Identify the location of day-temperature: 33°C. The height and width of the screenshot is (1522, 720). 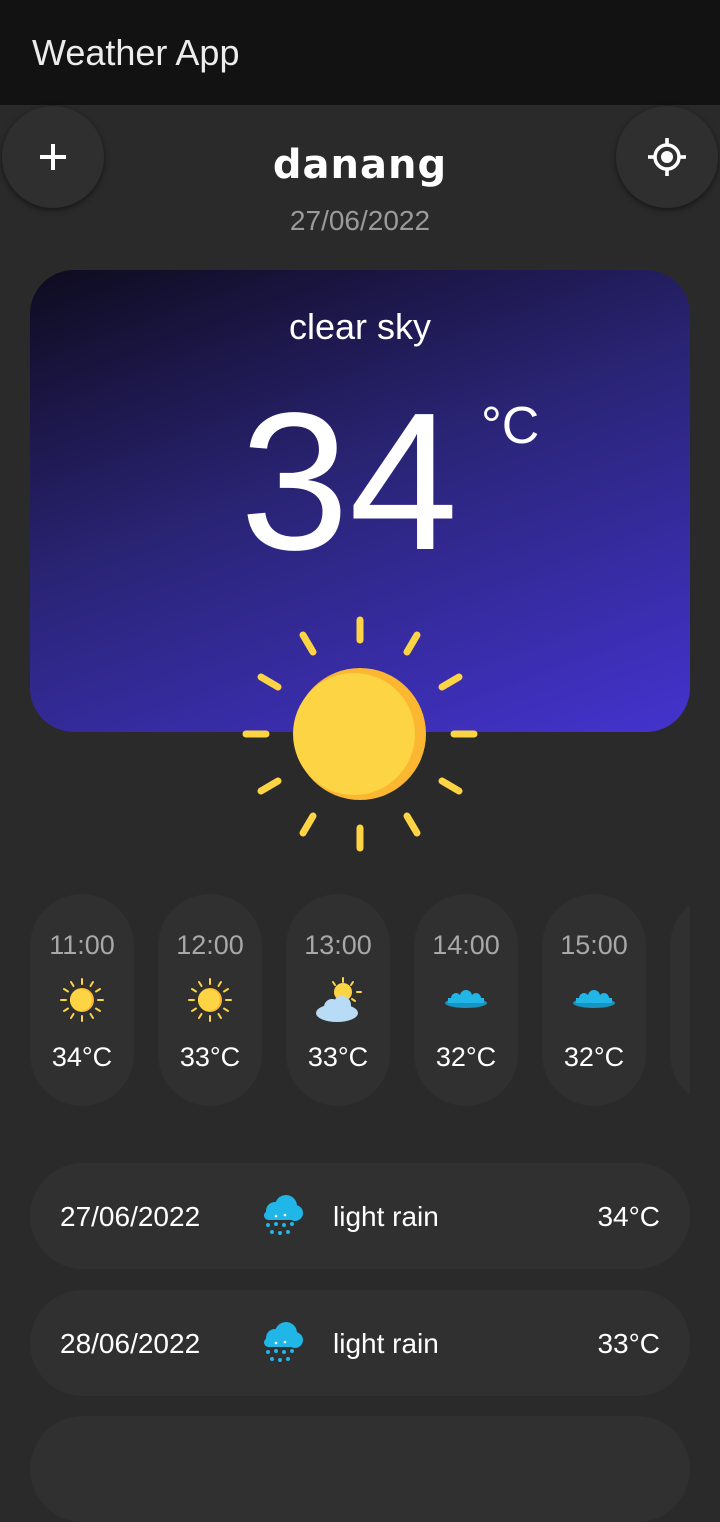
(628, 1343).